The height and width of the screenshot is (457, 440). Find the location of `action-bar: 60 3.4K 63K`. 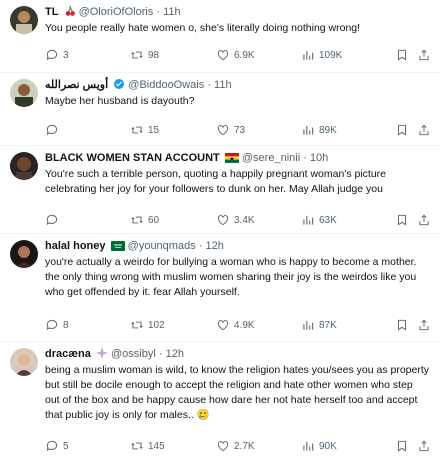

action-bar: 60 3.4K 63K is located at coordinates (237, 221).